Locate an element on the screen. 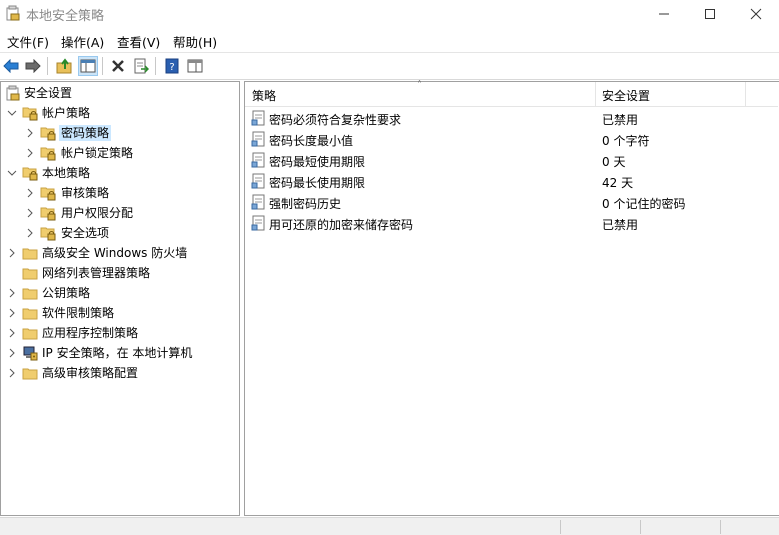 This screenshot has width=779, height=535. tree-item-label: 帐户策略 is located at coordinates (66, 113).